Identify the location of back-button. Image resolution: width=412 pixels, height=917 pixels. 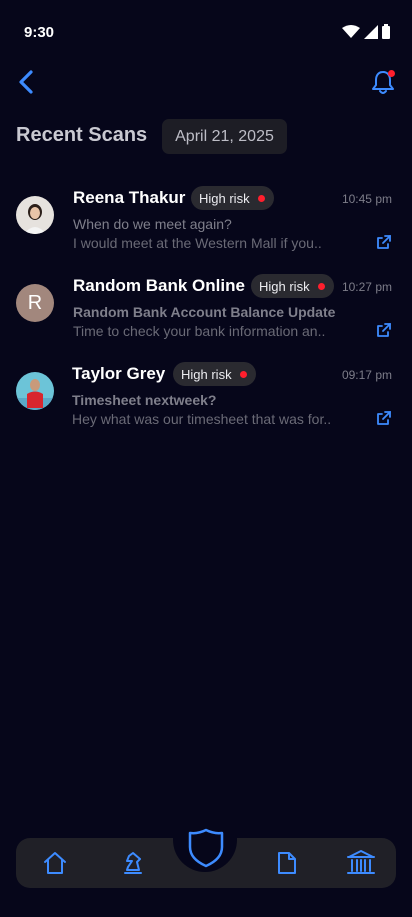
(26, 82).